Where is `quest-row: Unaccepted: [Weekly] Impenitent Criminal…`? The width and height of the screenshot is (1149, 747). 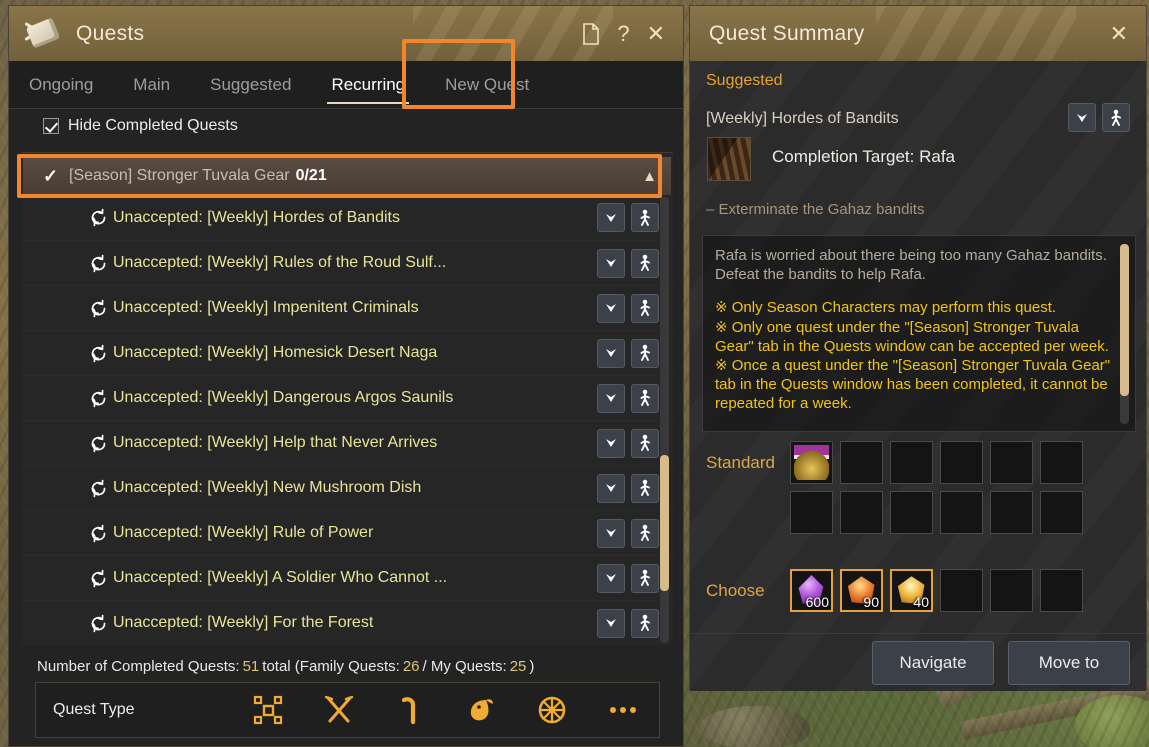 quest-row: Unaccepted: [Weekly] Impenitent Criminal… is located at coordinates (347, 307).